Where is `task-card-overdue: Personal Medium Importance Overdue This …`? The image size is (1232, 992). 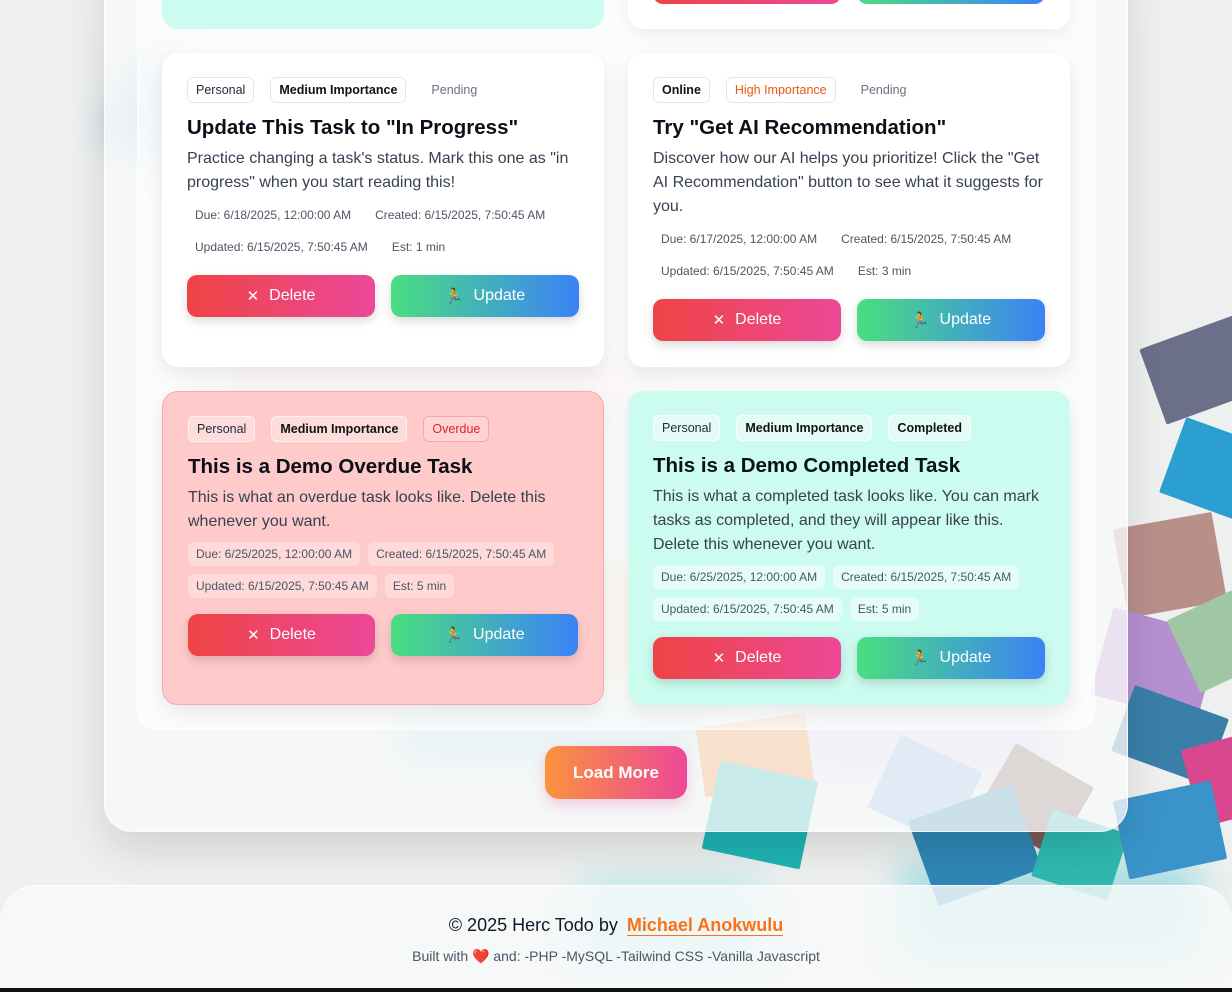 task-card-overdue: Personal Medium Importance Overdue This … is located at coordinates (383, 548).